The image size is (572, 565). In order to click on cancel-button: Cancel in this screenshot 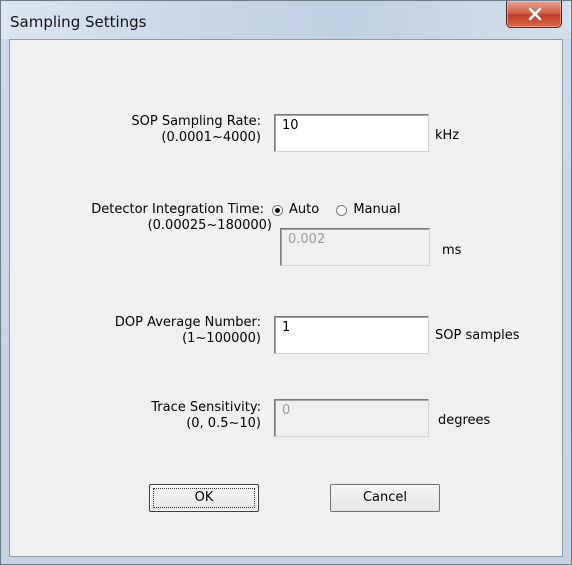, I will do `click(385, 498)`.